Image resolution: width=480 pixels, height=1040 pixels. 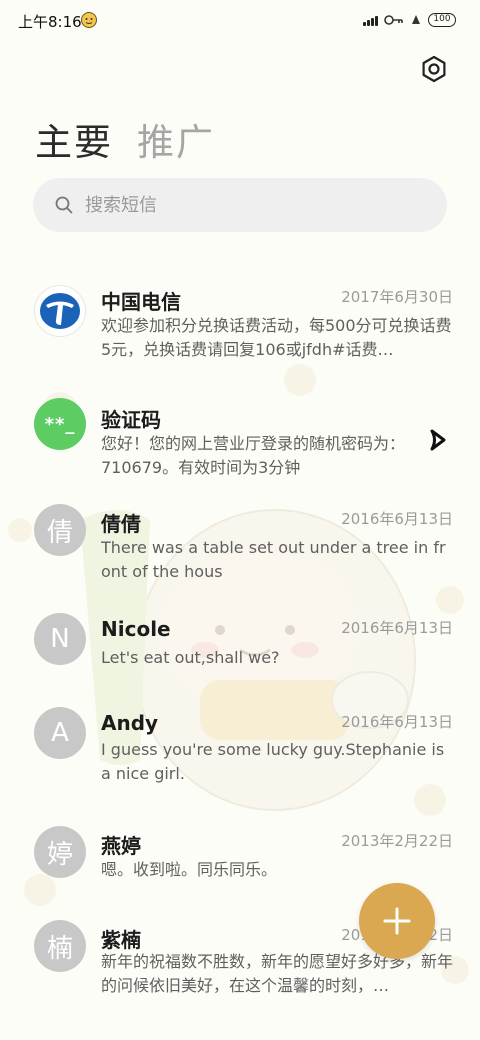 What do you see at coordinates (240, 20) in the screenshot?
I see `status-bar: 上午8:16 100` at bounding box center [240, 20].